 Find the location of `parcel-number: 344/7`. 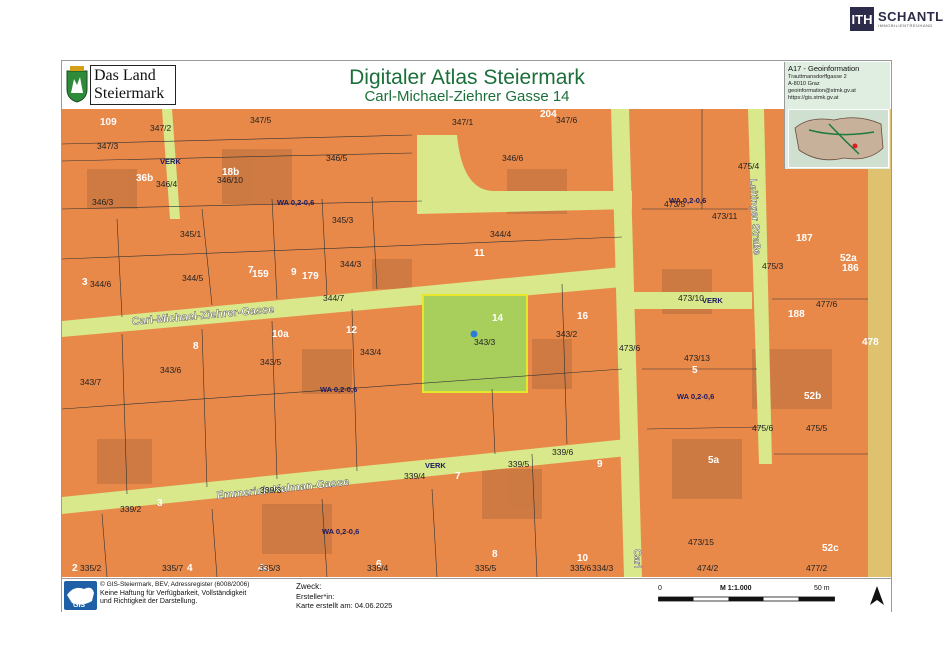

parcel-number: 344/7 is located at coordinates (334, 298).